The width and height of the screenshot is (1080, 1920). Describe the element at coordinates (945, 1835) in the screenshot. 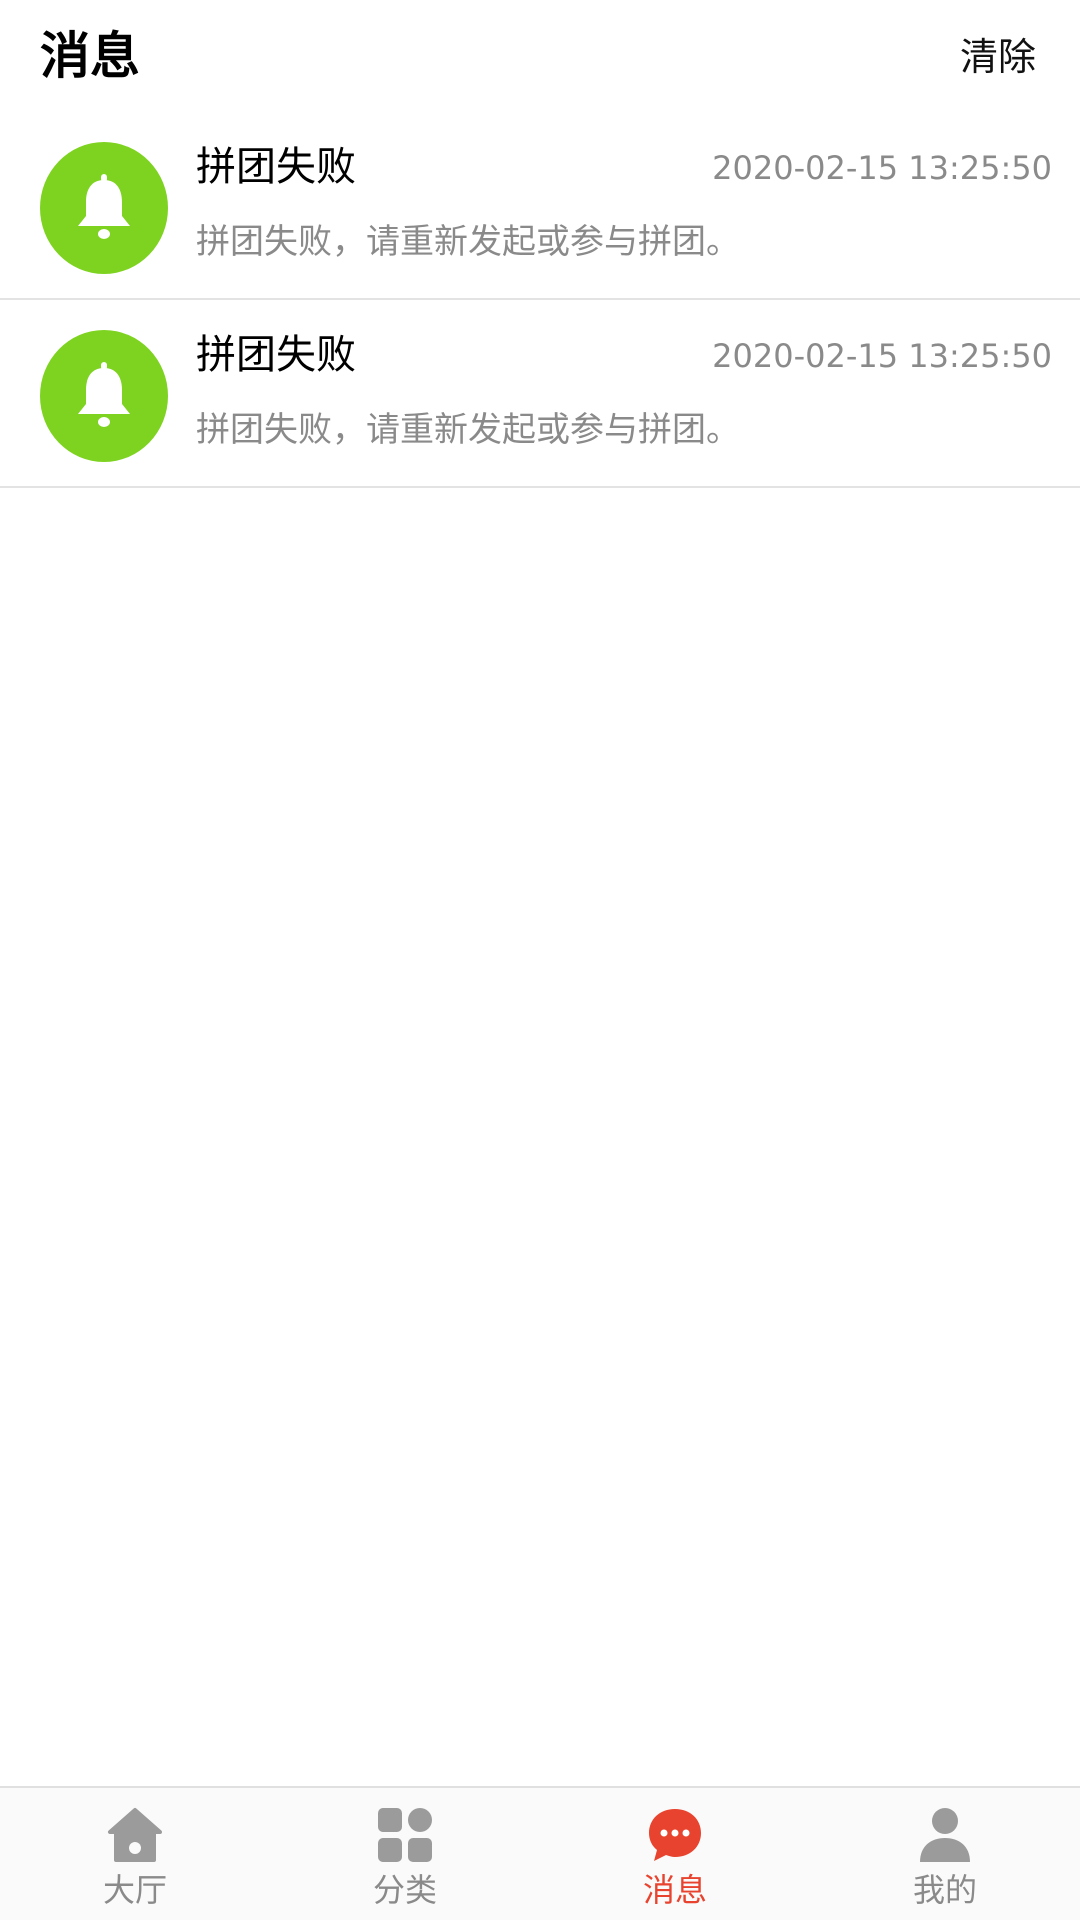

I see `person-icon` at that location.